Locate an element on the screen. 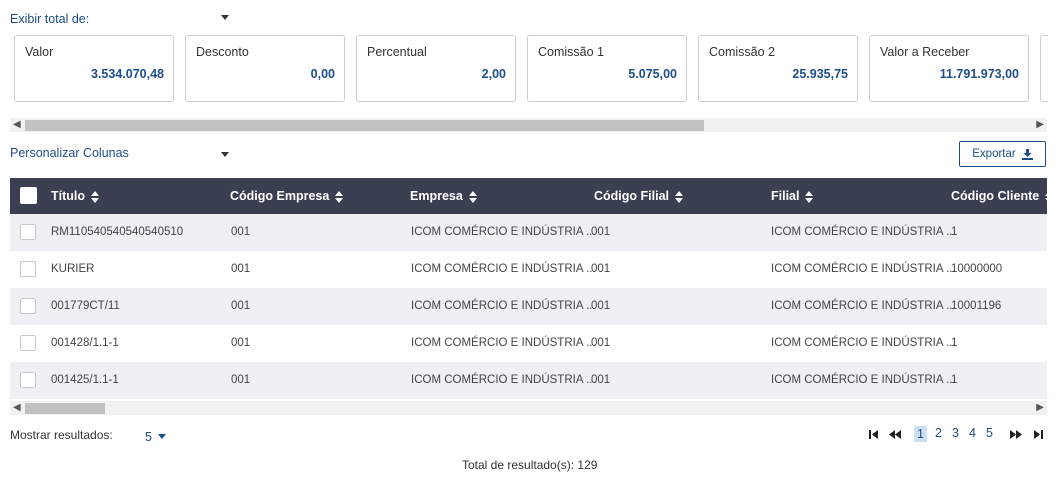 This screenshot has width=1062, height=487. table-scrollbar: ◀ ▶ is located at coordinates (528, 408).